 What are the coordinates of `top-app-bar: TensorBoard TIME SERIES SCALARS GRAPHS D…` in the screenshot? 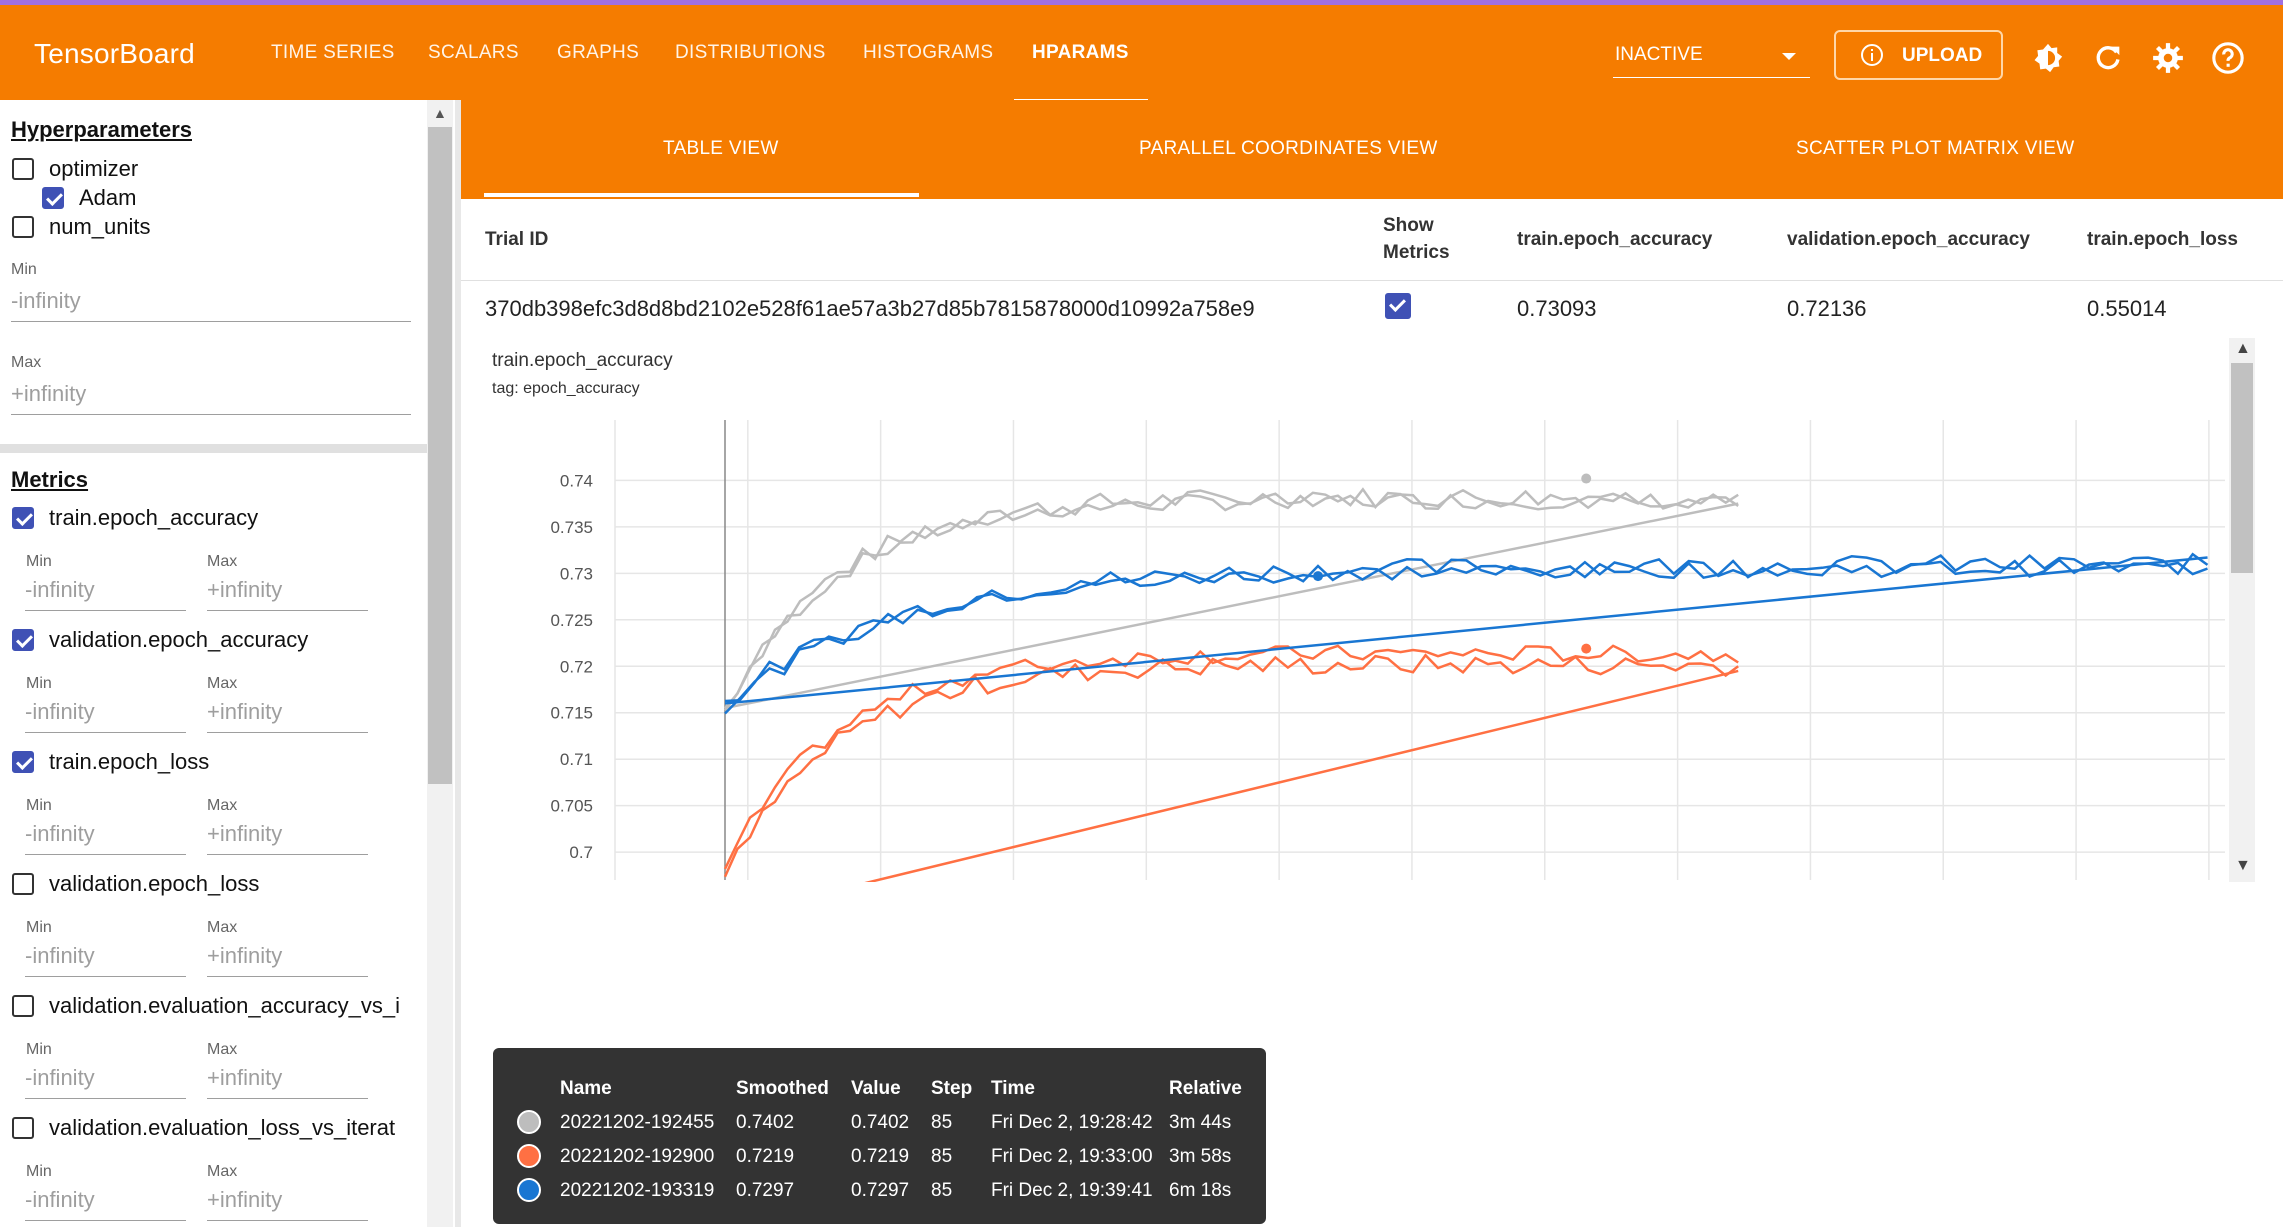 It's located at (1141, 51).